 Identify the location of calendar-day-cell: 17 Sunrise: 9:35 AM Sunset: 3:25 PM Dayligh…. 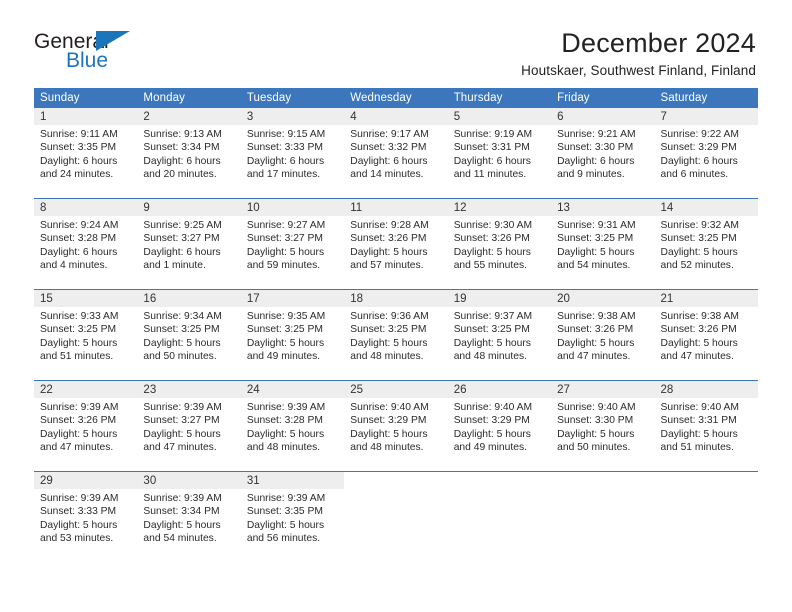
(292, 335).